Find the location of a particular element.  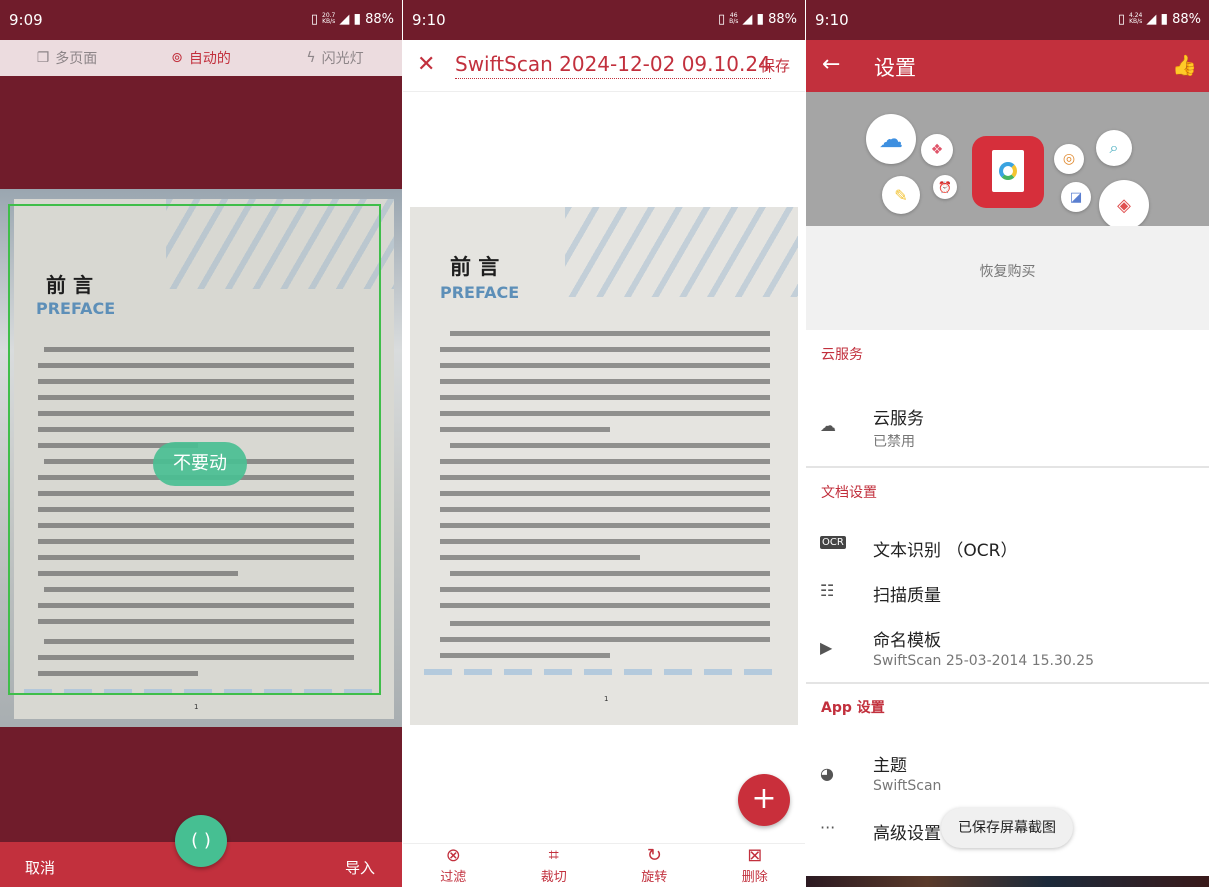

palette-icon: ❖ is located at coordinates (937, 150).